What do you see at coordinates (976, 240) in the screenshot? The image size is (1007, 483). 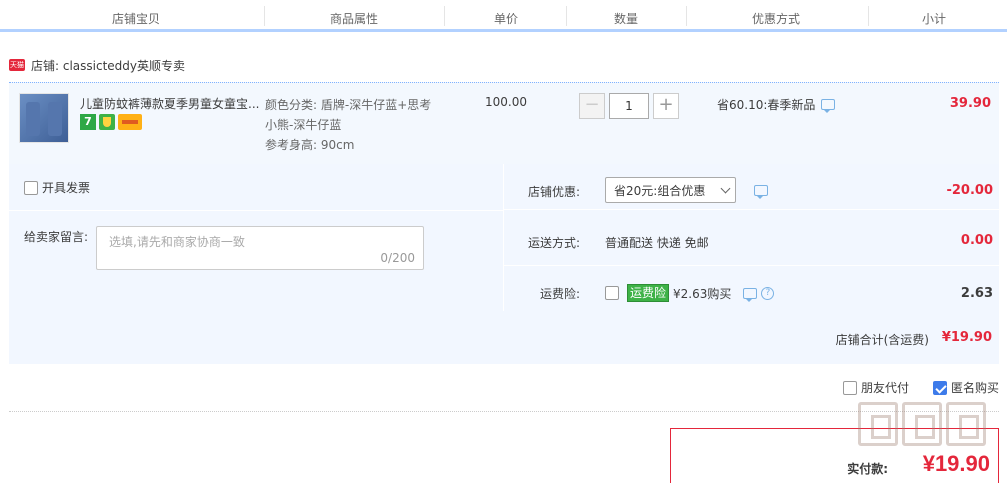 I see `shipping-amount: 0.00` at bounding box center [976, 240].